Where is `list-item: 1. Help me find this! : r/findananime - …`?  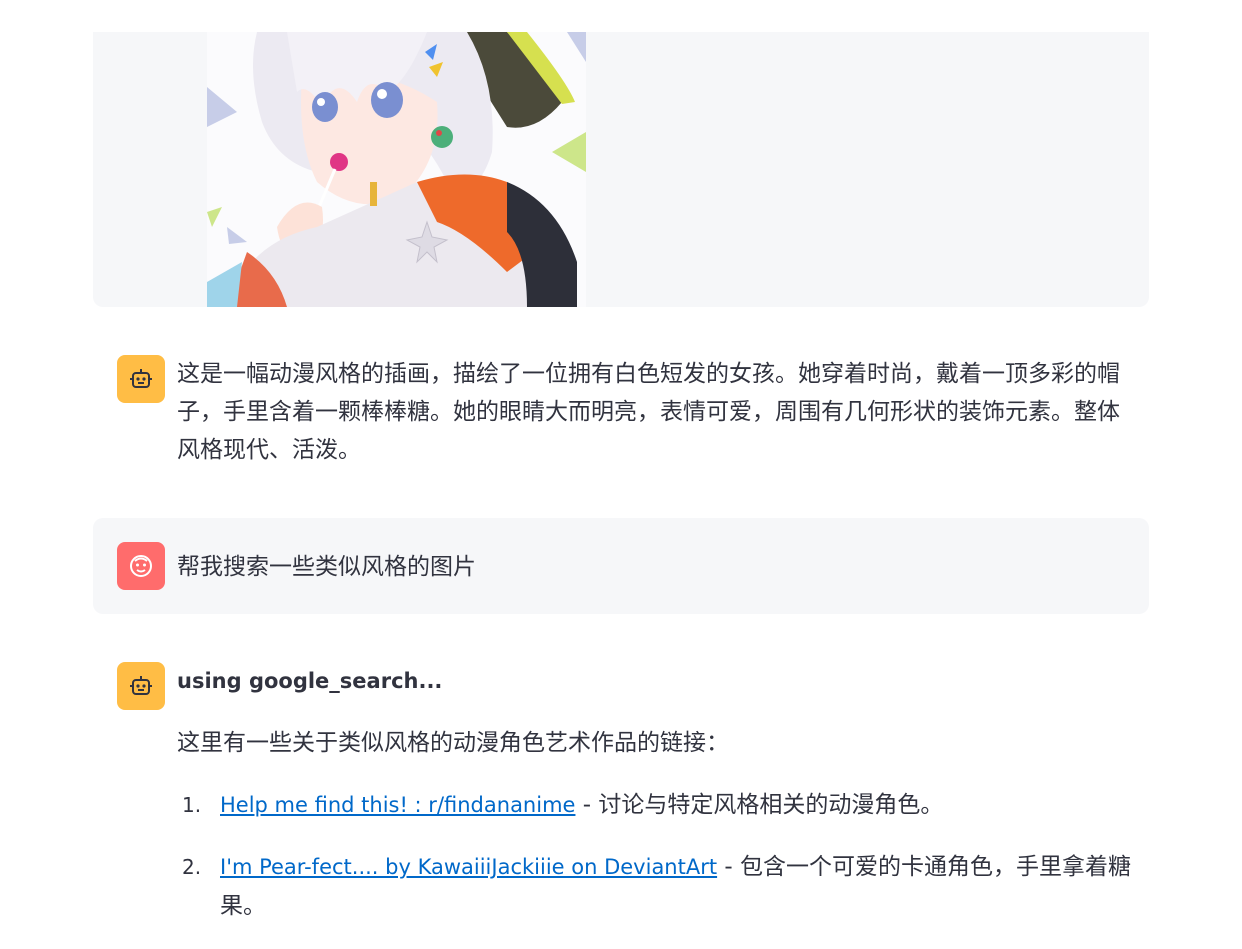 list-item: 1. Help me find this! : r/findananime - … is located at coordinates (657, 805).